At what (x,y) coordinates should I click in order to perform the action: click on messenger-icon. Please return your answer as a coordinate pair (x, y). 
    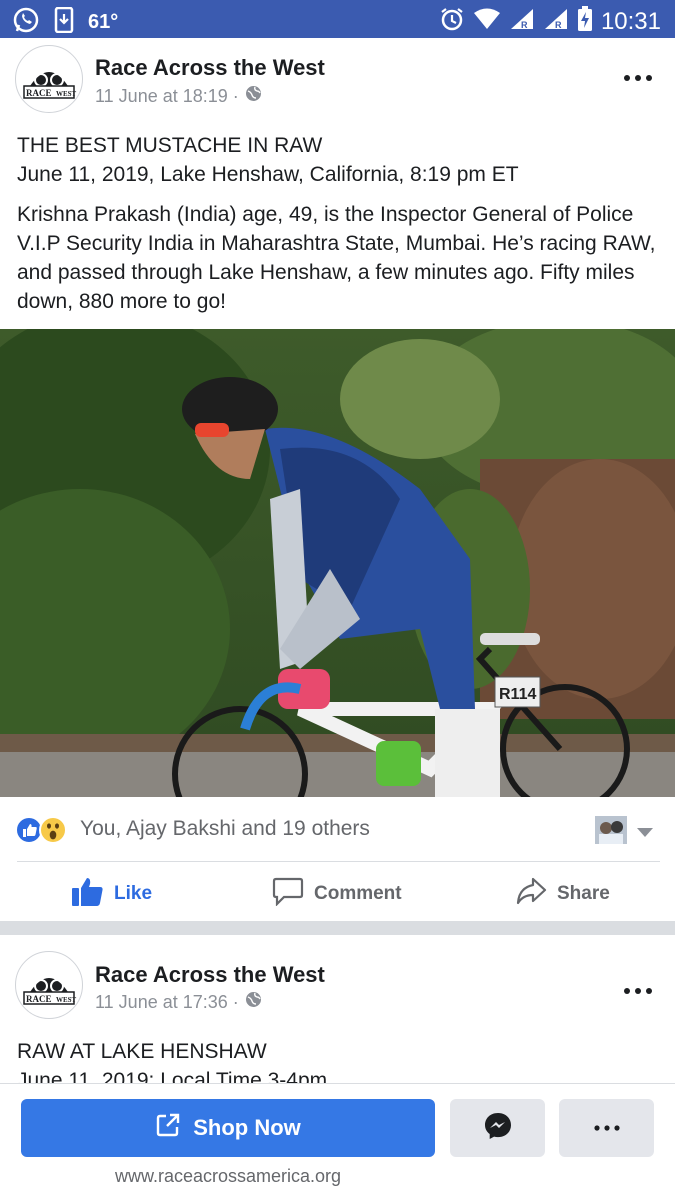
    Looking at the image, I should click on (498, 1128).